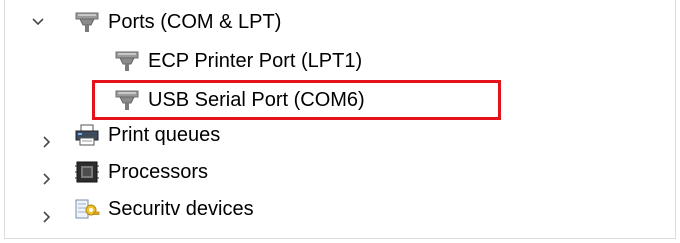  What do you see at coordinates (87, 135) in the screenshot?
I see `printer-icon` at bounding box center [87, 135].